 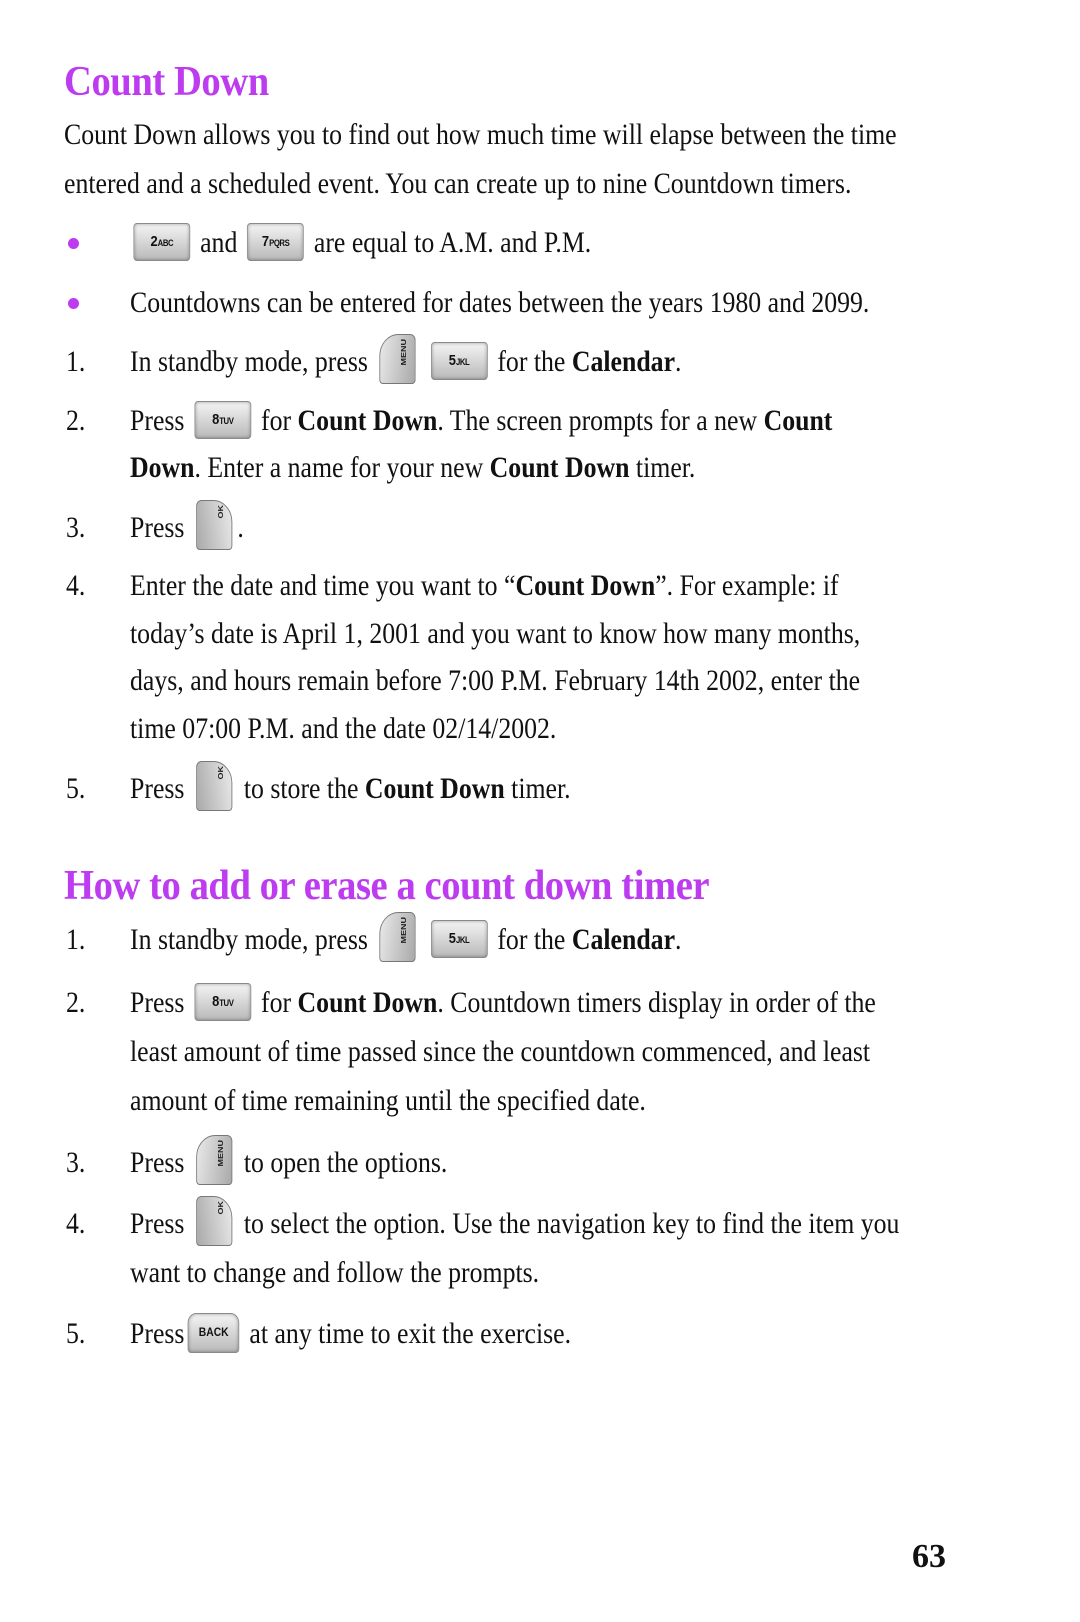 What do you see at coordinates (276, 242) in the screenshot?
I see `key-7-pqrs-icon: 7PQRS` at bounding box center [276, 242].